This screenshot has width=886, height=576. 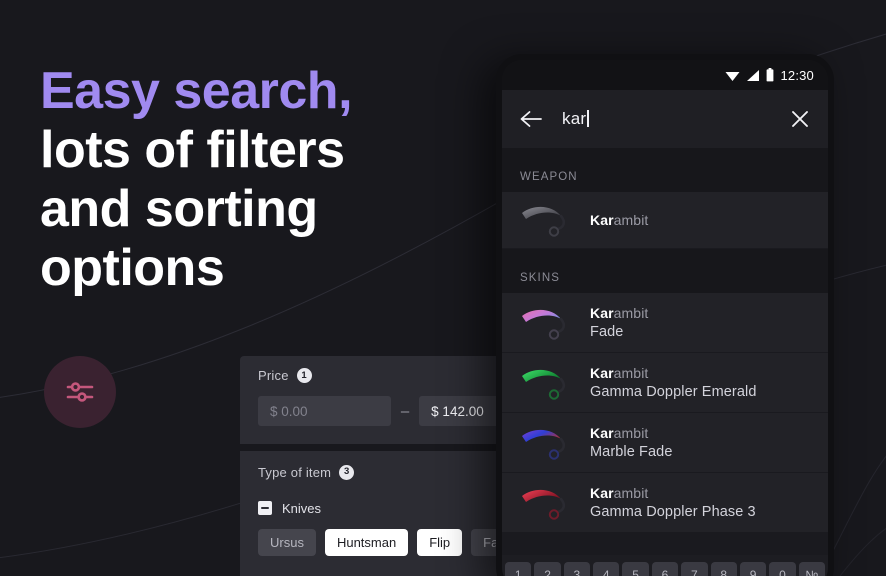 What do you see at coordinates (302, 508) in the screenshot?
I see `knives-label: Knives` at bounding box center [302, 508].